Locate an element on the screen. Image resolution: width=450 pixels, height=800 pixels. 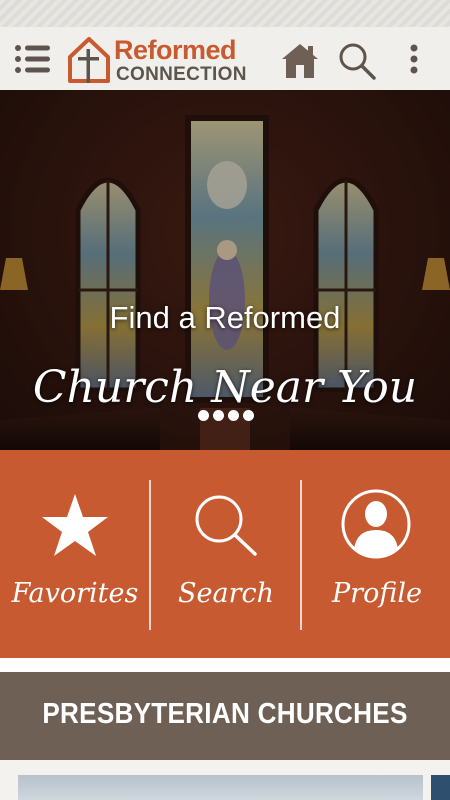
search-label: Search is located at coordinates (226, 593).